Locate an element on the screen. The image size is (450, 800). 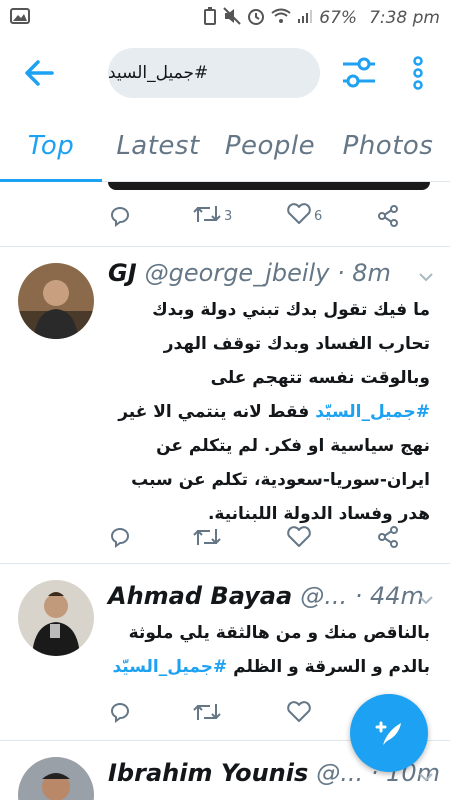
author-name: Ahmad Bayaa is located at coordinates (200, 596).